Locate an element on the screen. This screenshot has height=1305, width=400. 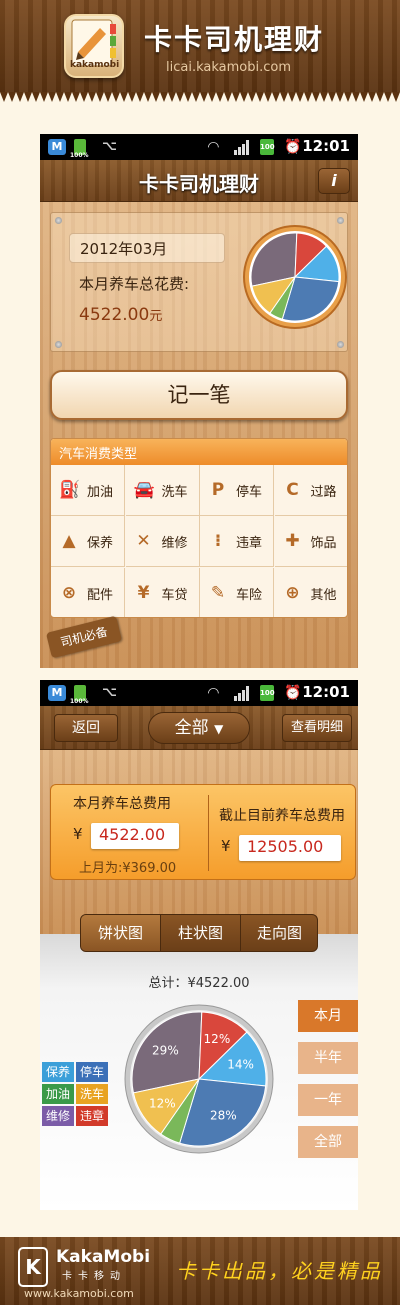
category-label: 过路 is located at coordinates (323, 492).